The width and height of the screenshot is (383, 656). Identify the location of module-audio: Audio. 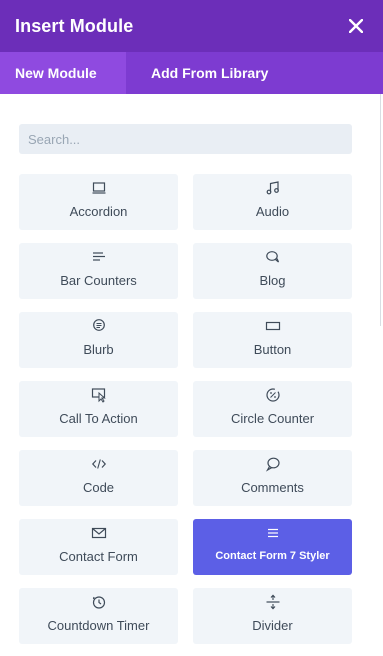
(272, 202).